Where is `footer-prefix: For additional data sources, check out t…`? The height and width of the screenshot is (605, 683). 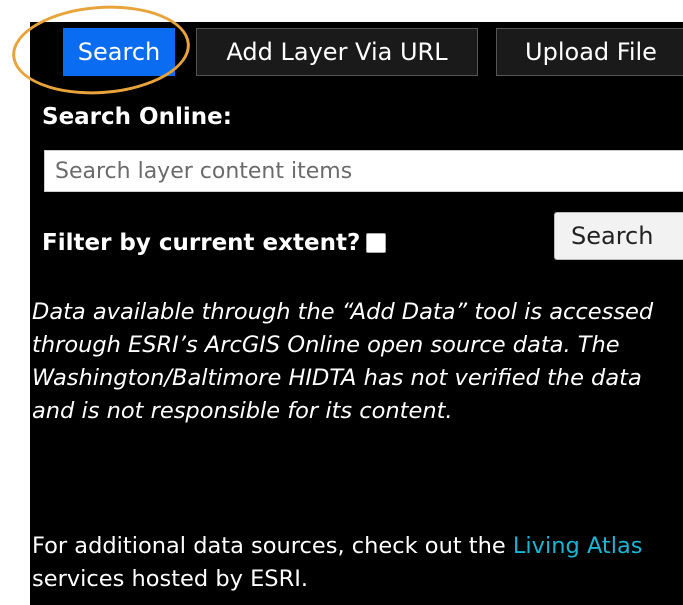 footer-prefix: For additional data sources, check out t… is located at coordinates (269, 546).